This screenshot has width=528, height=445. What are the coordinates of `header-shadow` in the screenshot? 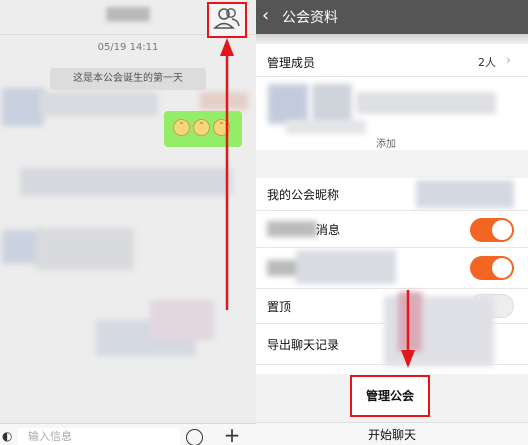 It's located at (392, 39).